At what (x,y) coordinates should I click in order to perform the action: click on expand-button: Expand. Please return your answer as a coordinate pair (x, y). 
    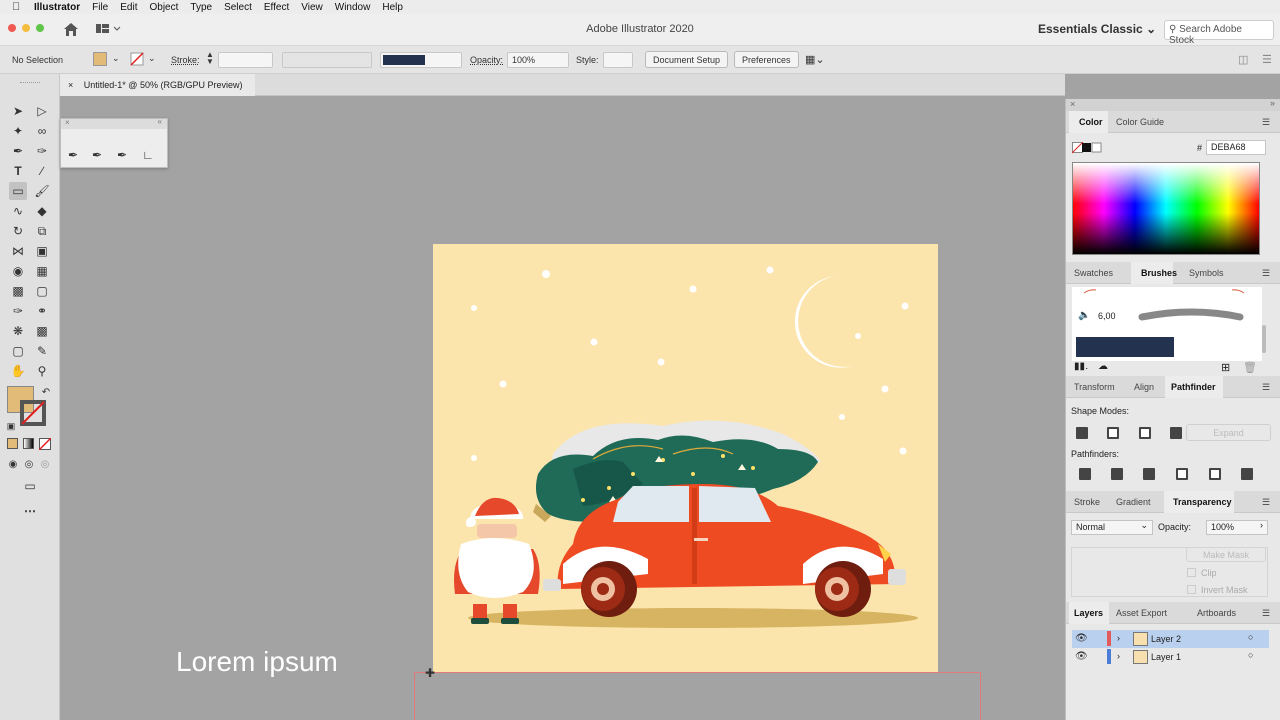
    Looking at the image, I should click on (1228, 432).